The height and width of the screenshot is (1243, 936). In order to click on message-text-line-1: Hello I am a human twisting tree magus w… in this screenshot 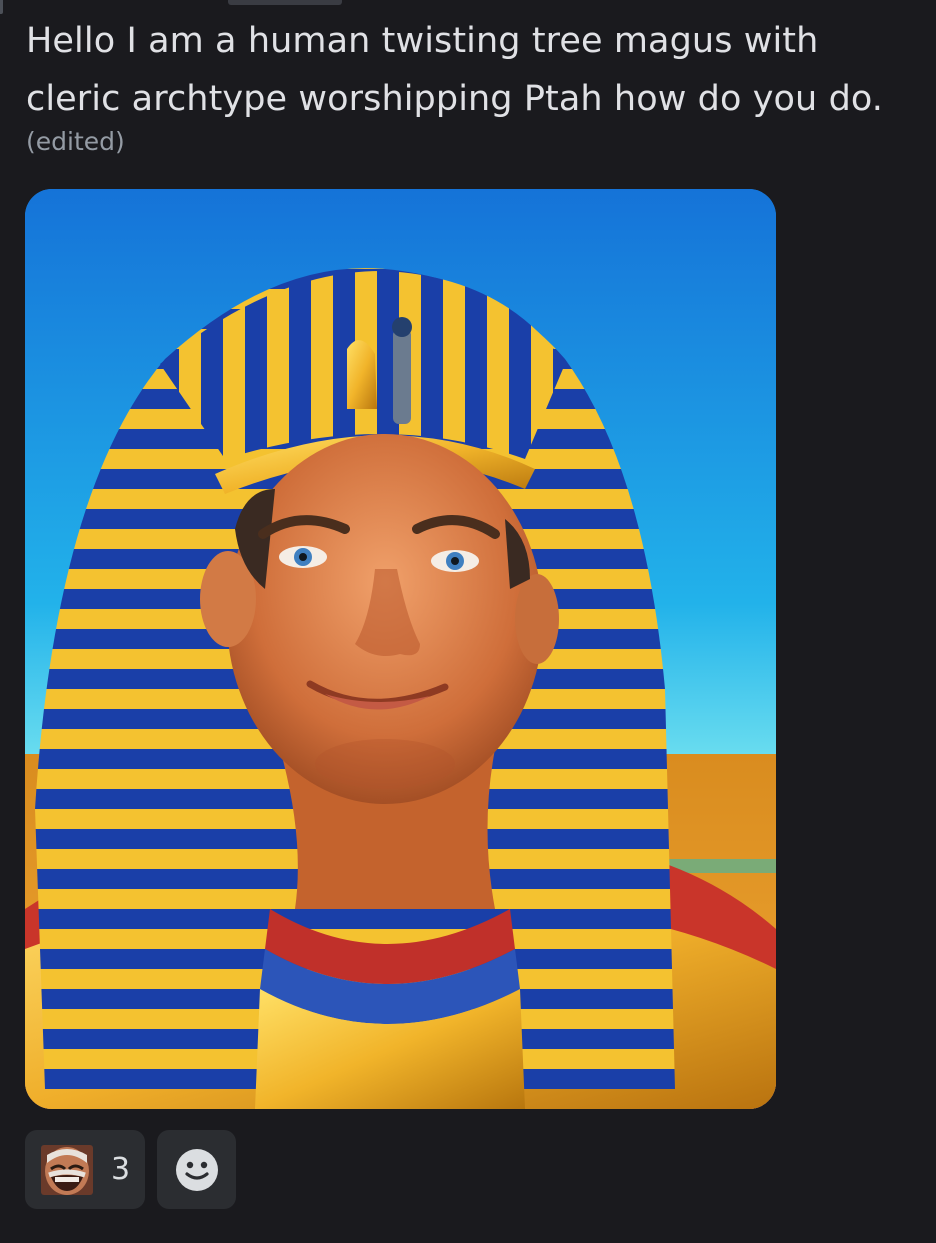, I will do `click(422, 41)`.